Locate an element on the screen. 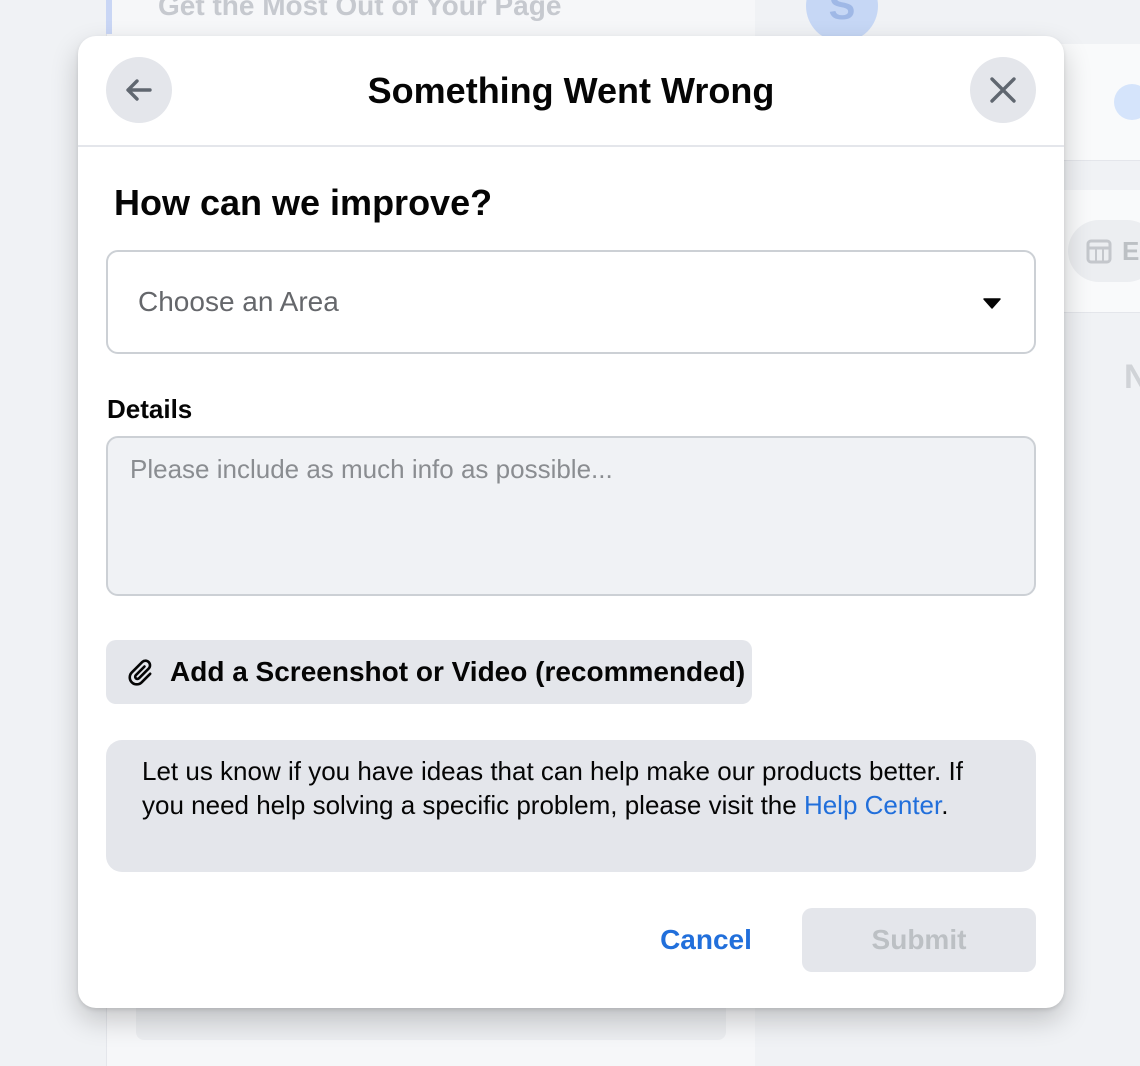 Image resolution: width=1140 pixels, height=1066 pixels. cancel-button: Cancel is located at coordinates (706, 940).